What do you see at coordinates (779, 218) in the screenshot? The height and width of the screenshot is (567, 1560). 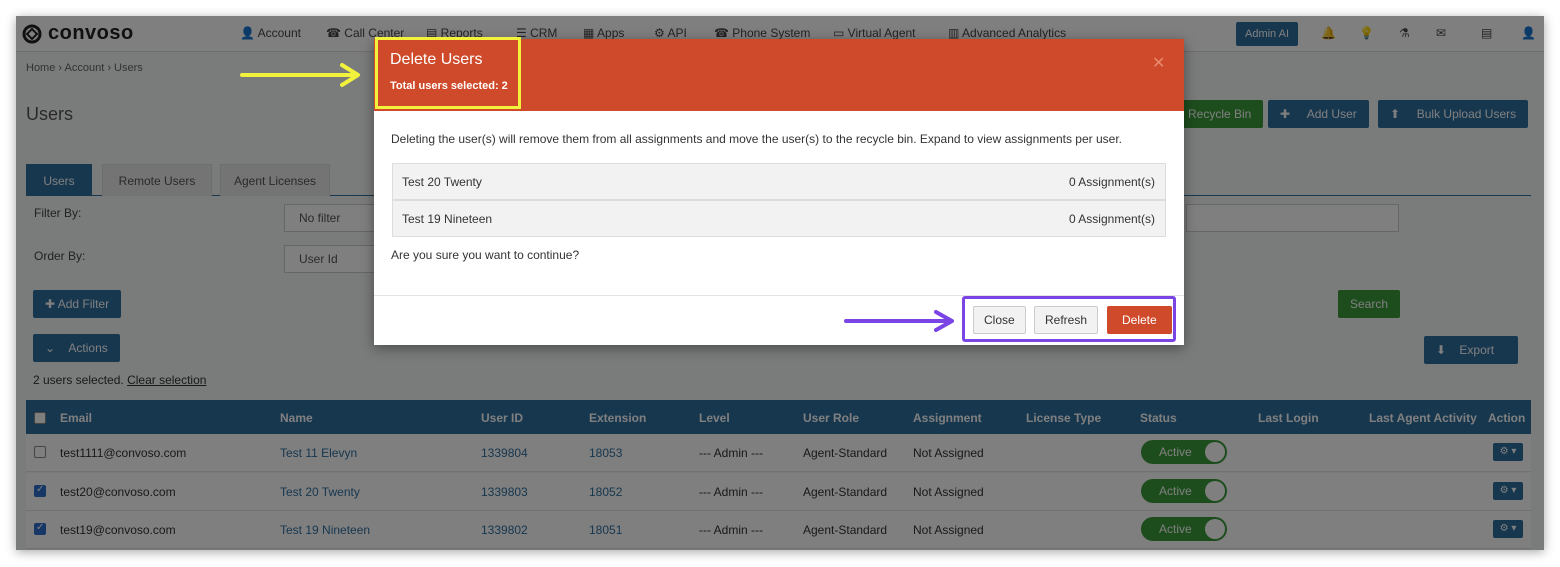 I see `assignment-row: Test 19 Nineteen 0 Assignment(s)` at bounding box center [779, 218].